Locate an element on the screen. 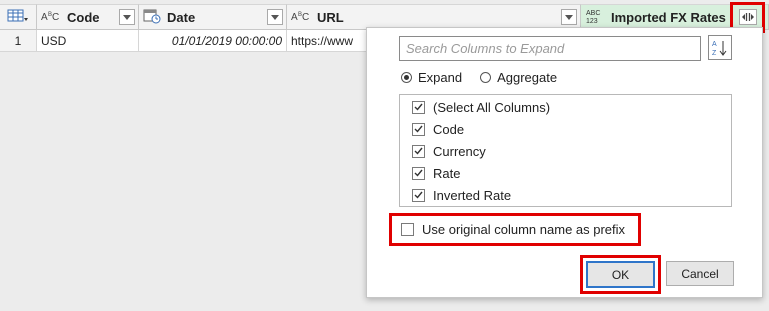 This screenshot has width=769, height=311. column-option-label: Rate is located at coordinates (447, 173).